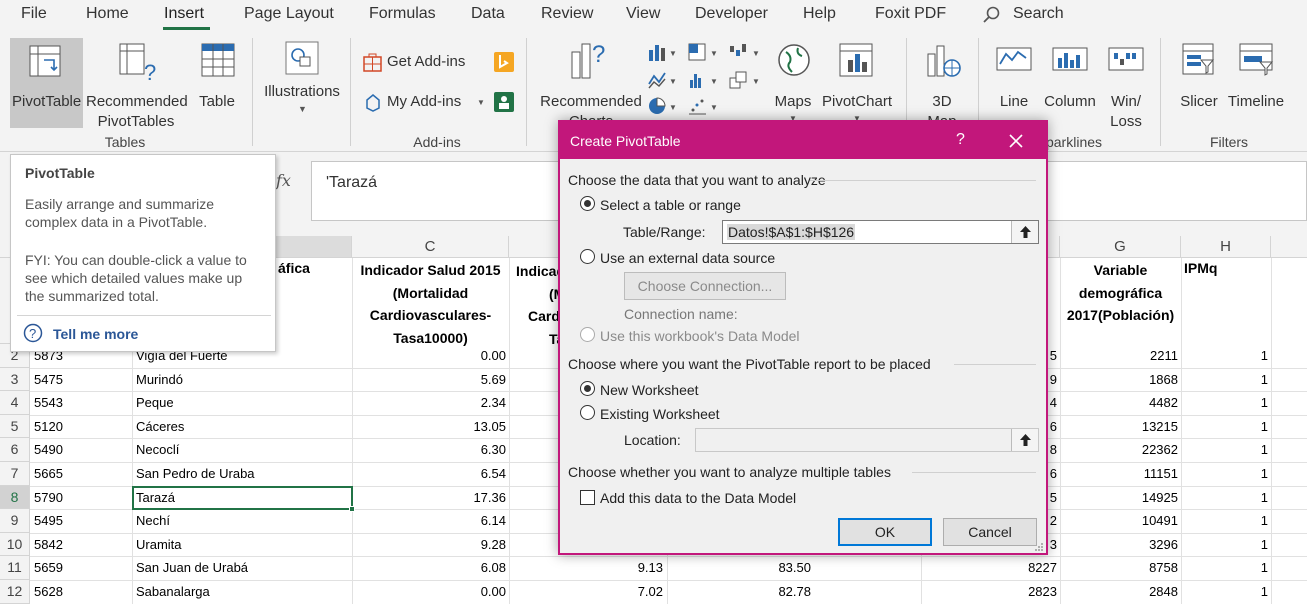 Image resolution: width=1307 pixels, height=604 pixels. Describe the element at coordinates (990, 532) in the screenshot. I see `cancel-button: Cancel` at that location.